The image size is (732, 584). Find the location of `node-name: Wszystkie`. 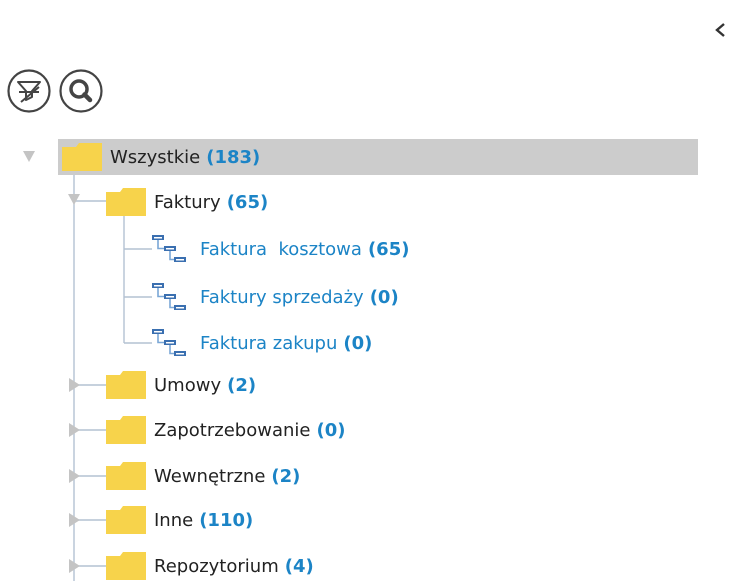

node-name: Wszystkie is located at coordinates (155, 157).